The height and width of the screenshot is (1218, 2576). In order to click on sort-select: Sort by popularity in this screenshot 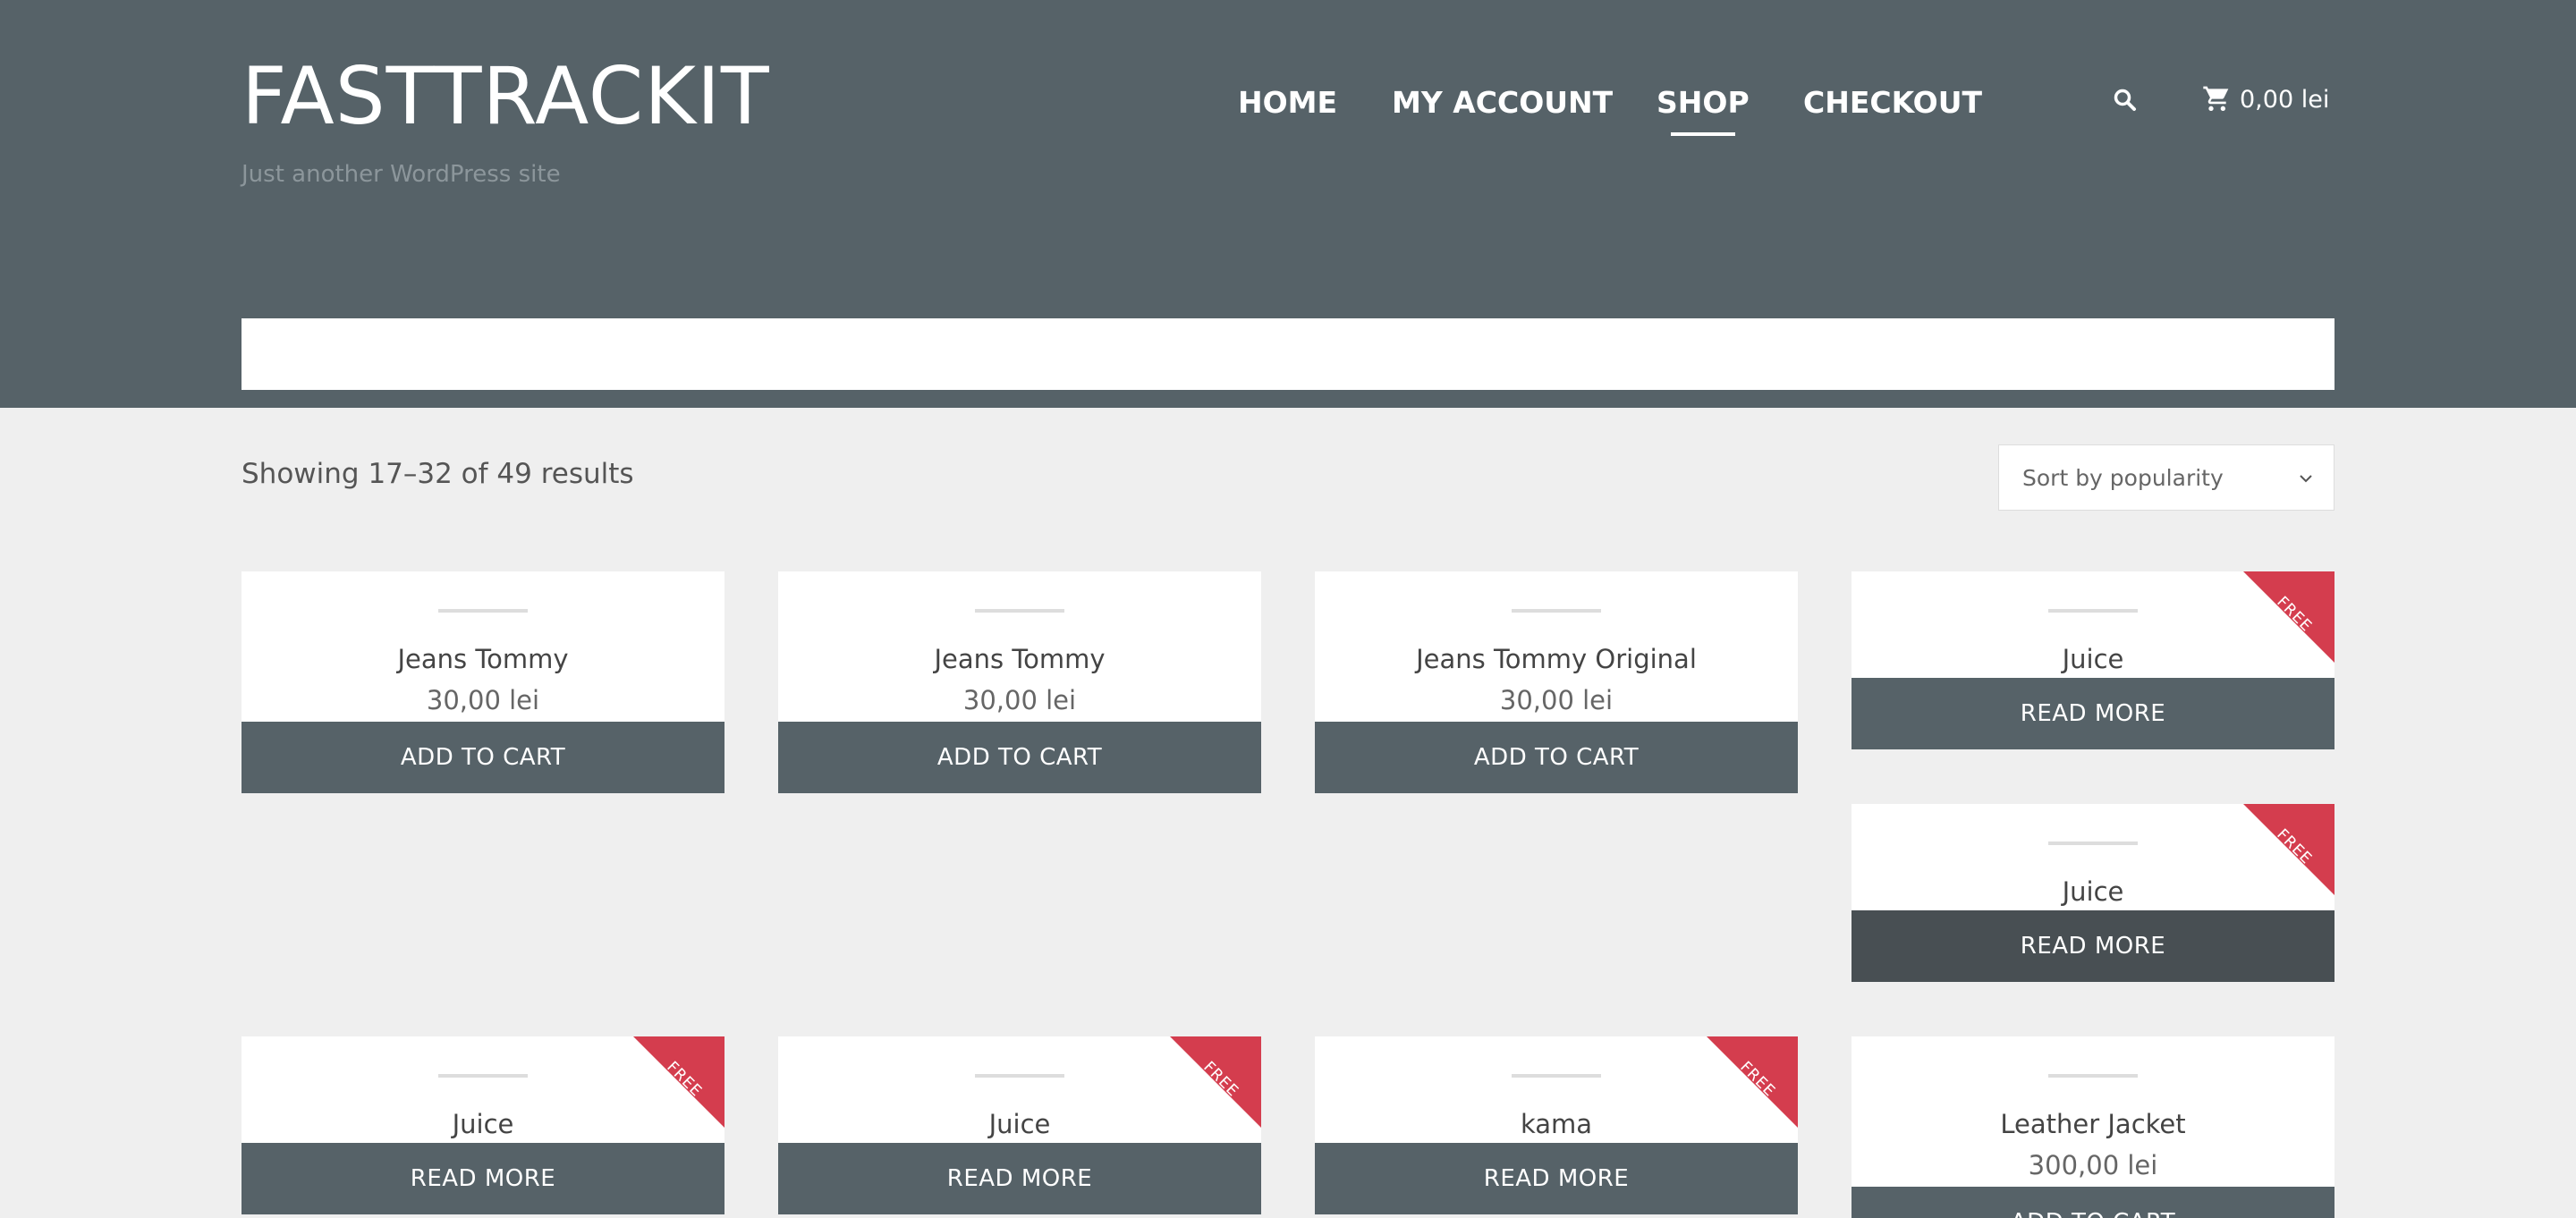, I will do `click(2166, 477)`.